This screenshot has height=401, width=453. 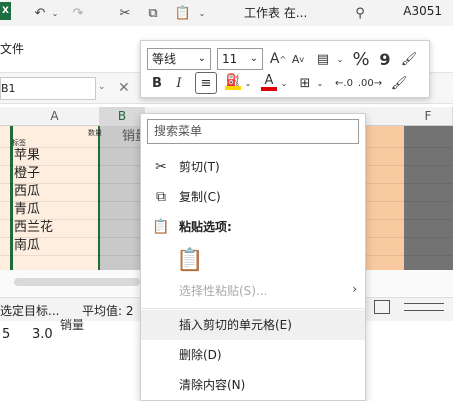 I want to click on font-size-select: 11 ⌄, so click(x=240, y=59).